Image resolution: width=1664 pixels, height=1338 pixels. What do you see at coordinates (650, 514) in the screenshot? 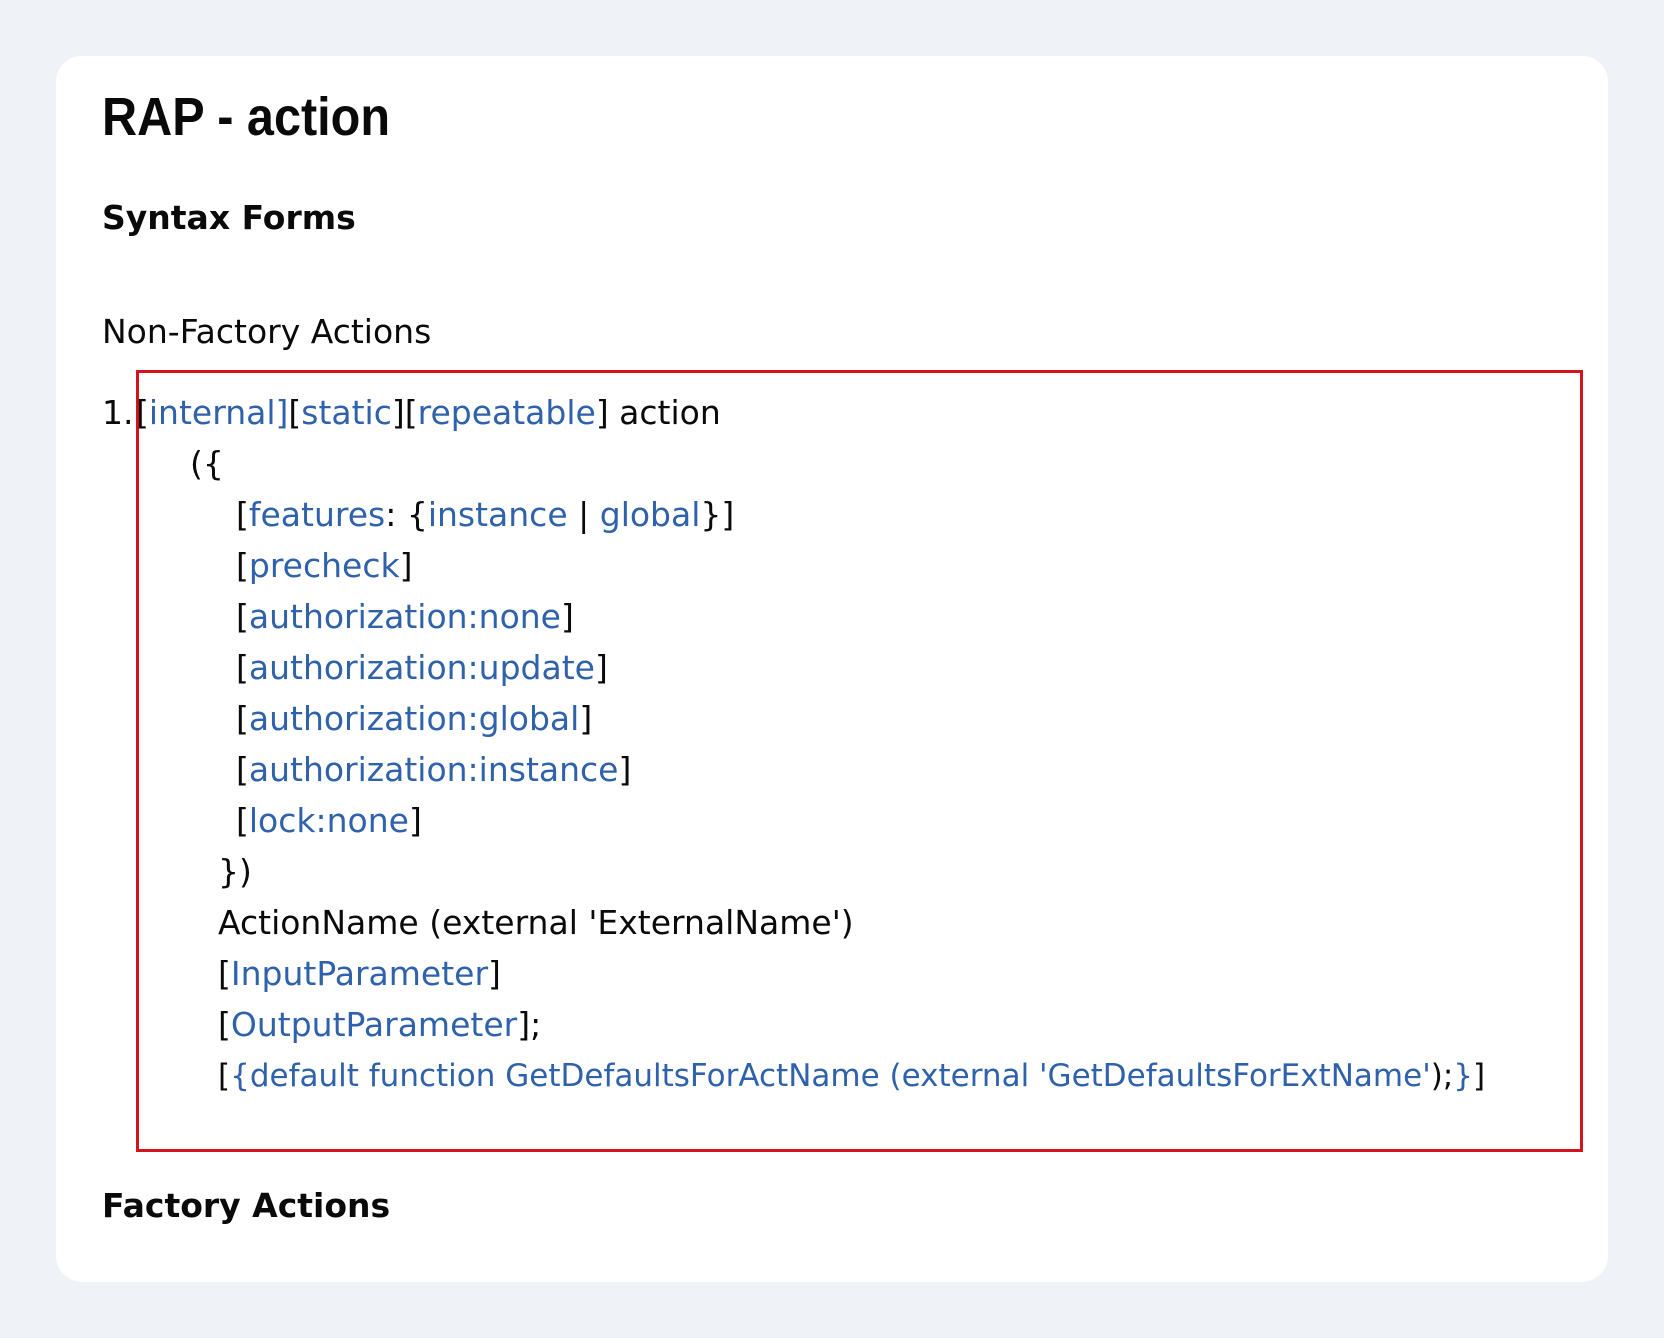
I see `keyword-global: global` at bounding box center [650, 514].